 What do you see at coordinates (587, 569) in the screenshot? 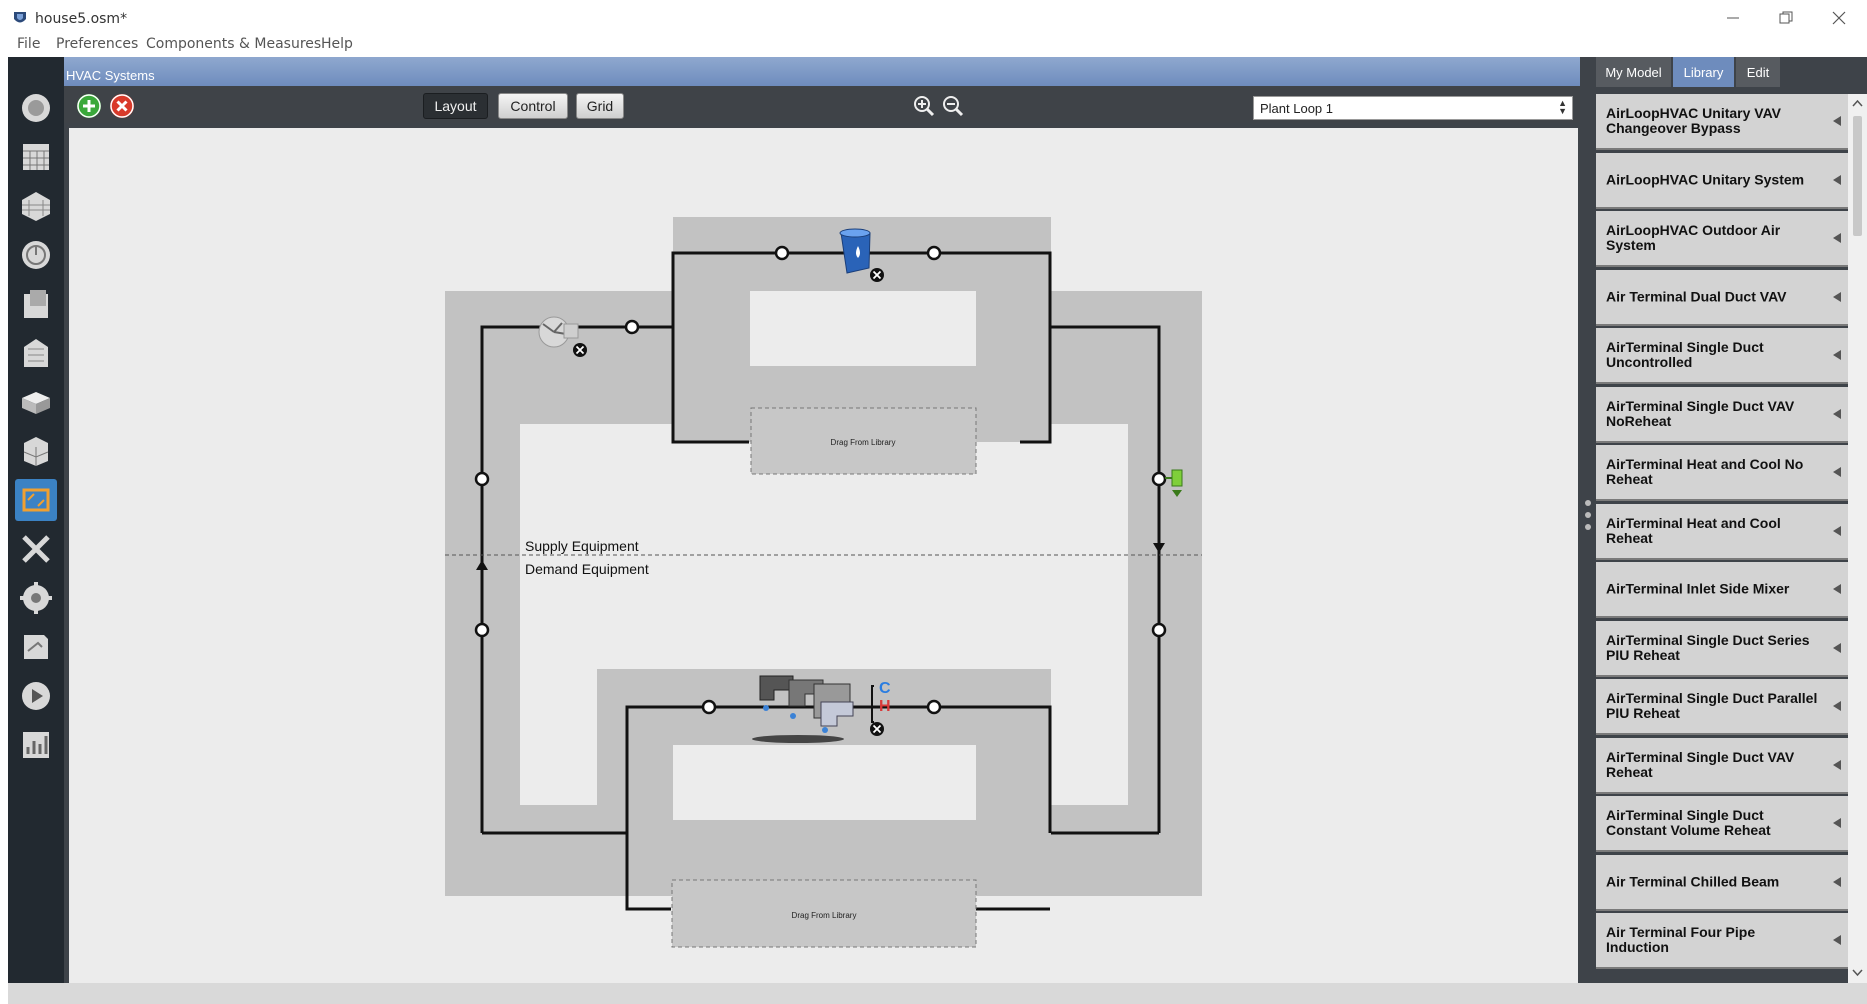
I see `demand-equipment-label: Demand Equipment` at bounding box center [587, 569].